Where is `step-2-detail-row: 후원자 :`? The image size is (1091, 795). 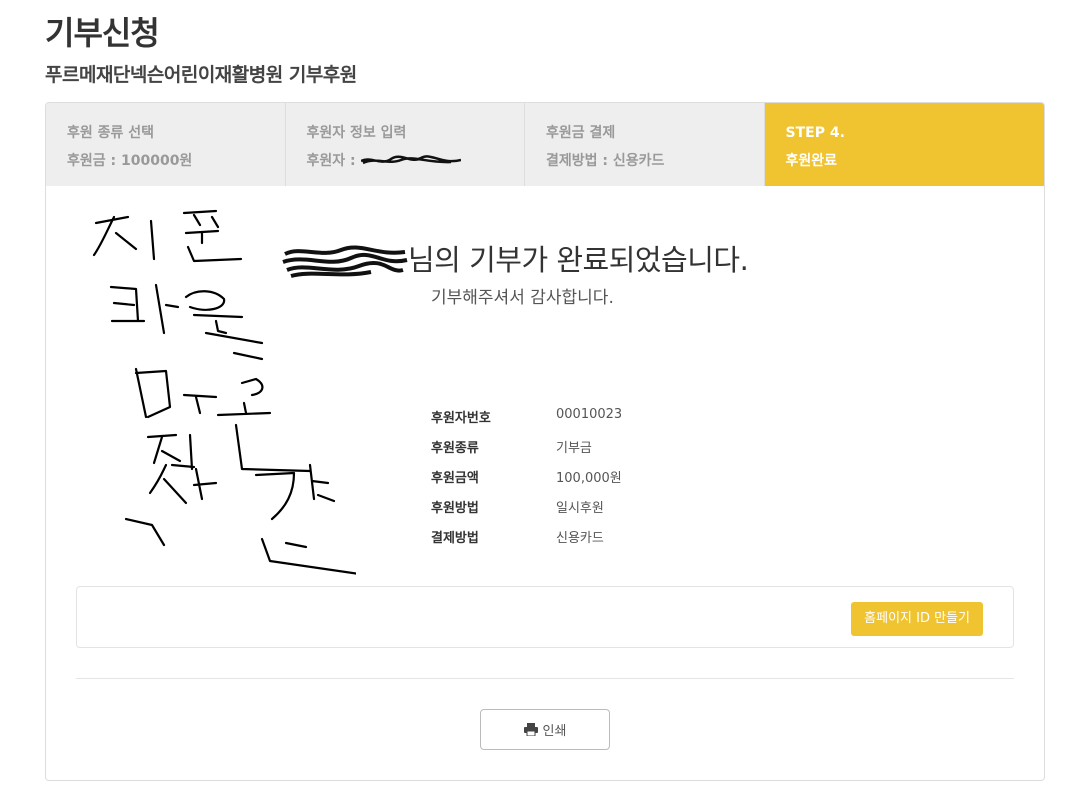 step-2-detail-row: 후원자 : is located at coordinates (416, 161).